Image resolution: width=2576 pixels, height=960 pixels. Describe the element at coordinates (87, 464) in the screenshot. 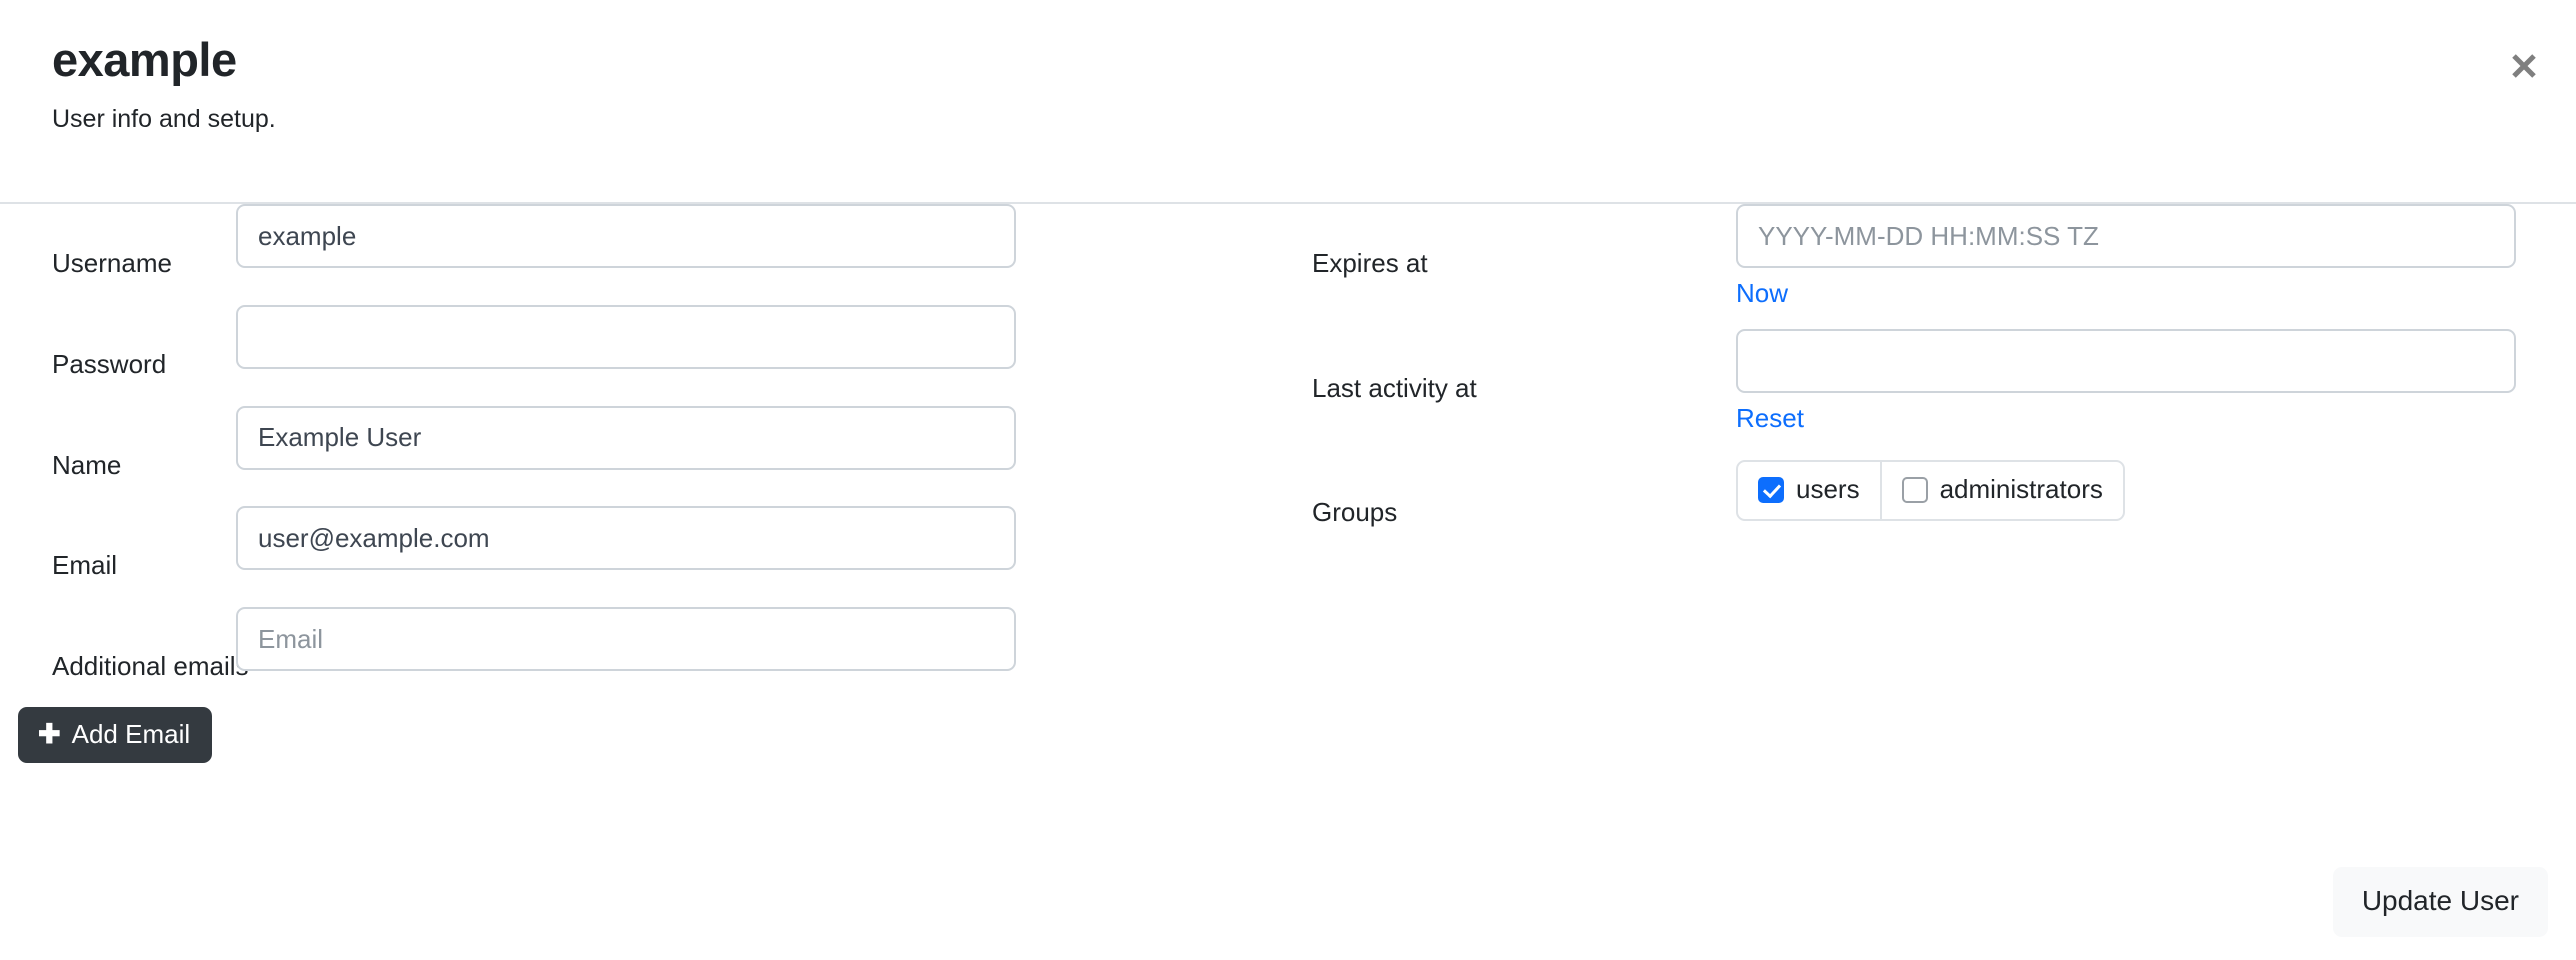

I see `label-name: Name` at that location.